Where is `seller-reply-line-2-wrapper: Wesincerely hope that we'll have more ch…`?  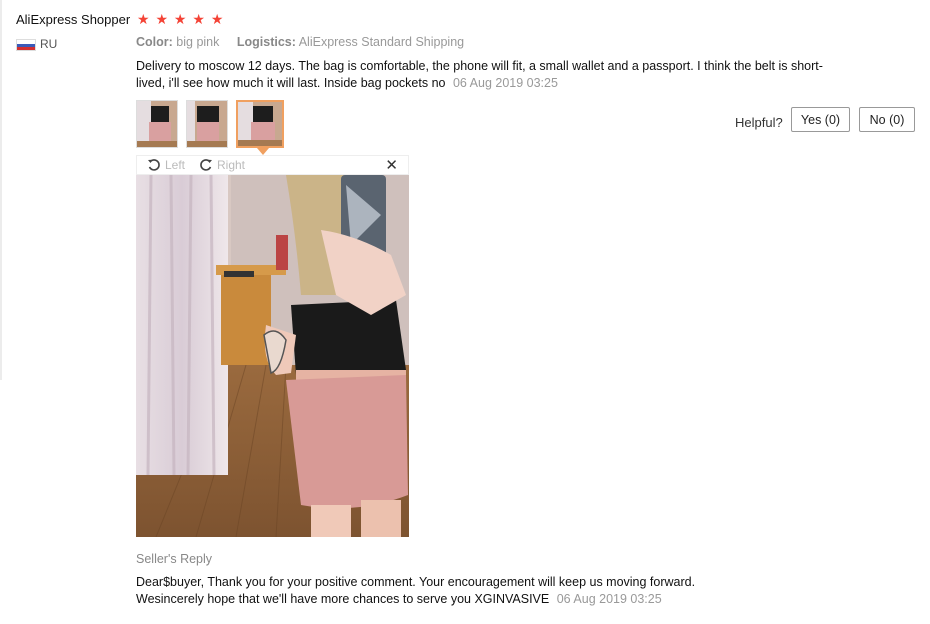
seller-reply-line-2-wrapper: Wesincerely hope that we'll have more ch… is located at coordinates (516, 599).